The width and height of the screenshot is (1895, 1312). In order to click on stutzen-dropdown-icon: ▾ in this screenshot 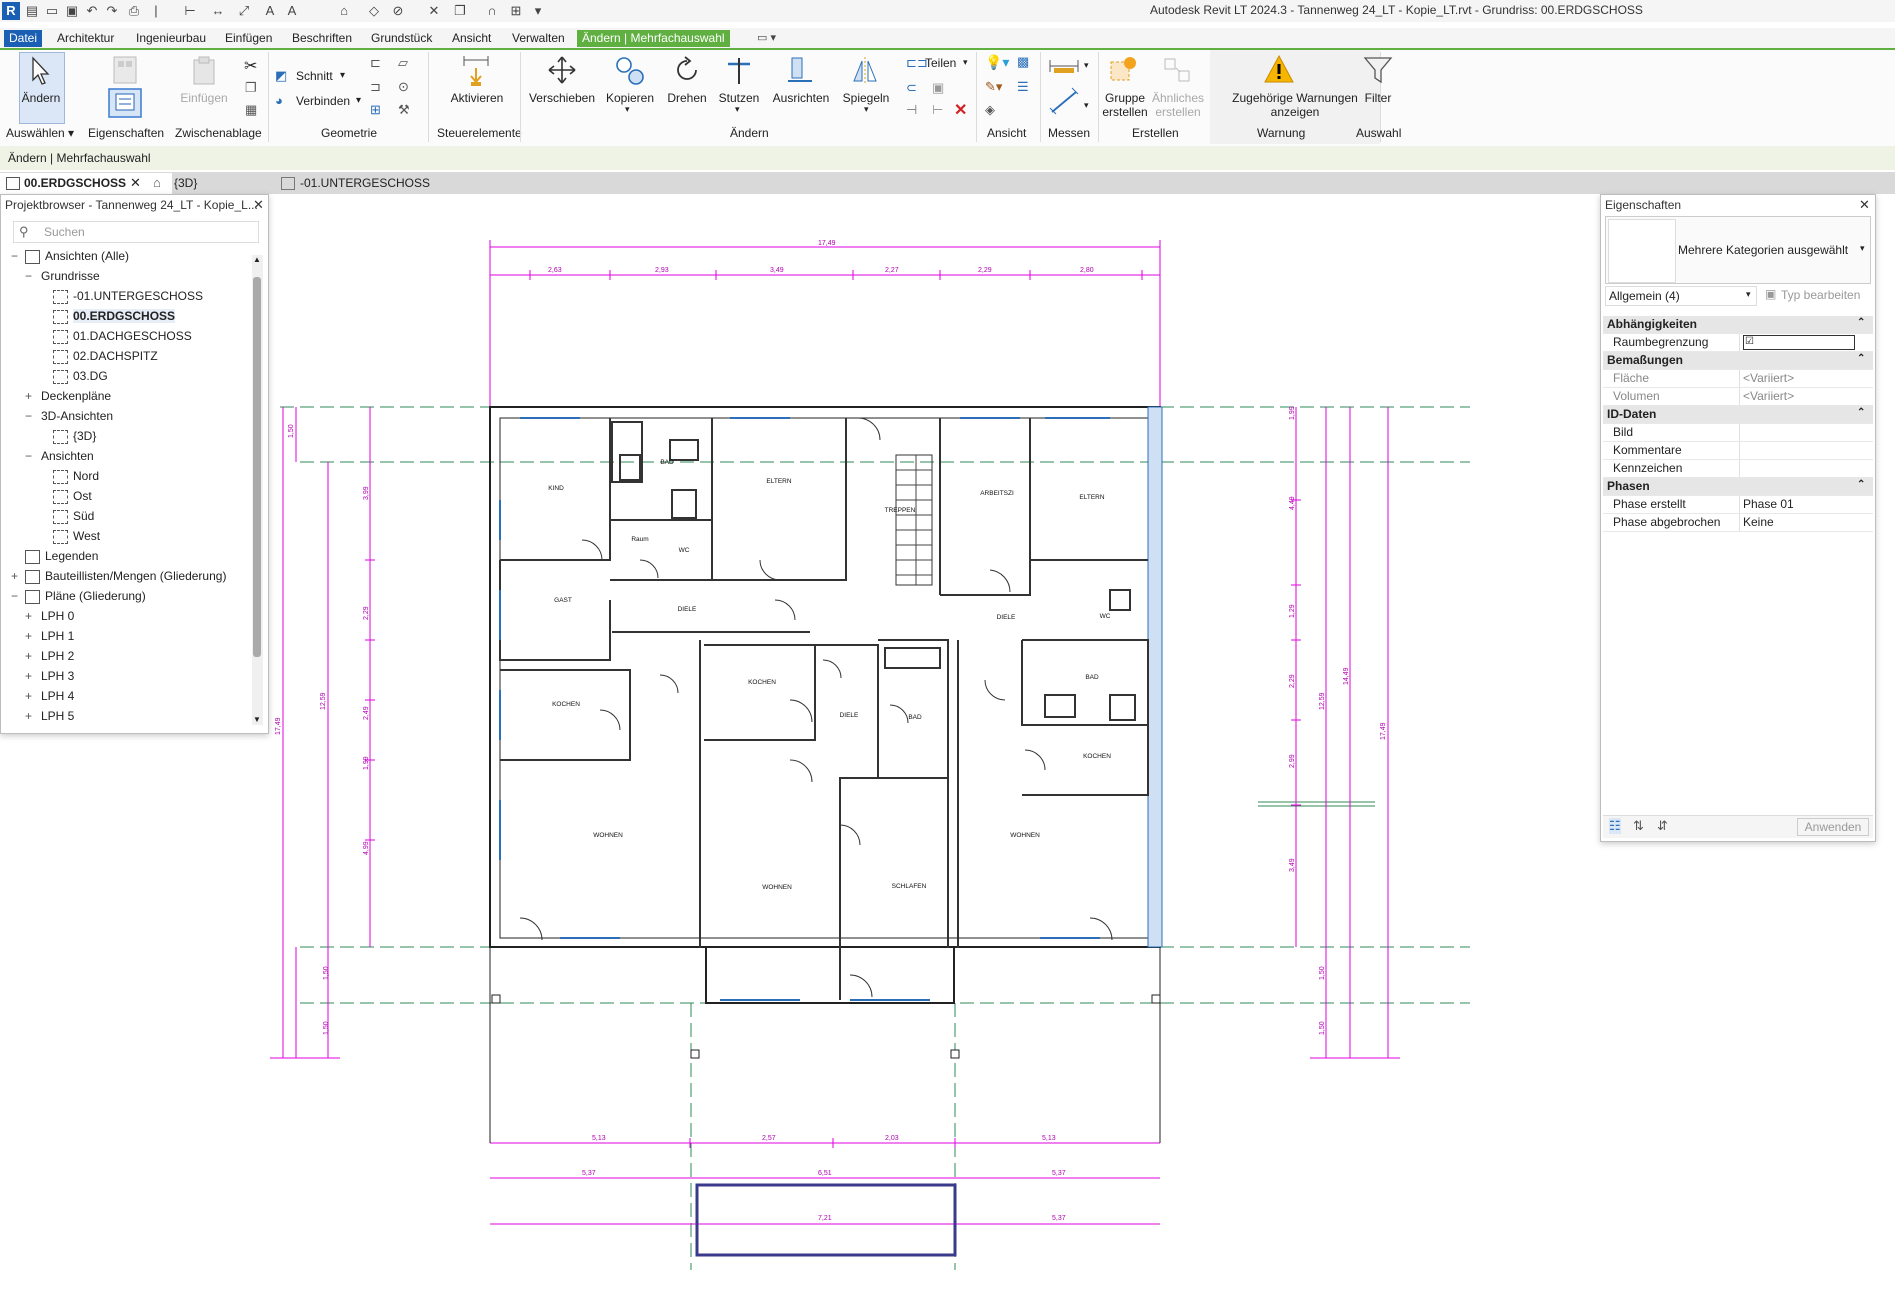, I will do `click(737, 109)`.